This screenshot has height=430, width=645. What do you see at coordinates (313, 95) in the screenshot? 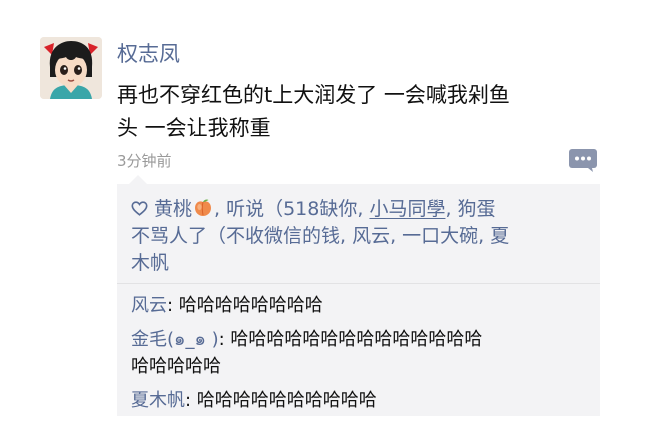
I see `post-content-line: 再也不穿红色的t上大润发了 一会喊我剁鱼` at bounding box center [313, 95].